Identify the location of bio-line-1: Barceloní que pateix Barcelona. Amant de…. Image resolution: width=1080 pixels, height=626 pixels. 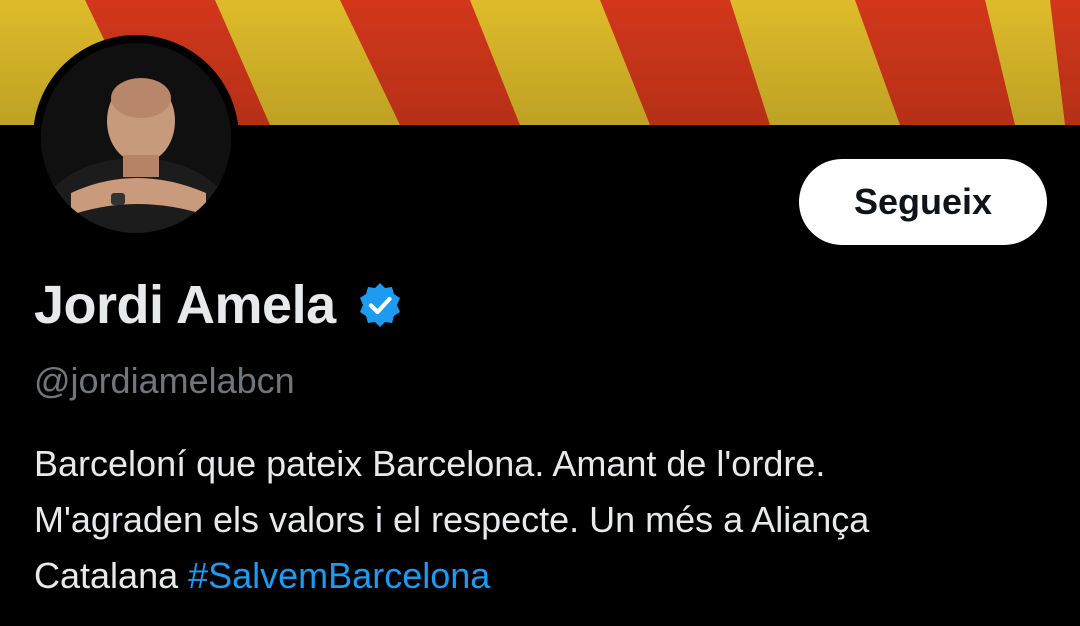
(430, 463).